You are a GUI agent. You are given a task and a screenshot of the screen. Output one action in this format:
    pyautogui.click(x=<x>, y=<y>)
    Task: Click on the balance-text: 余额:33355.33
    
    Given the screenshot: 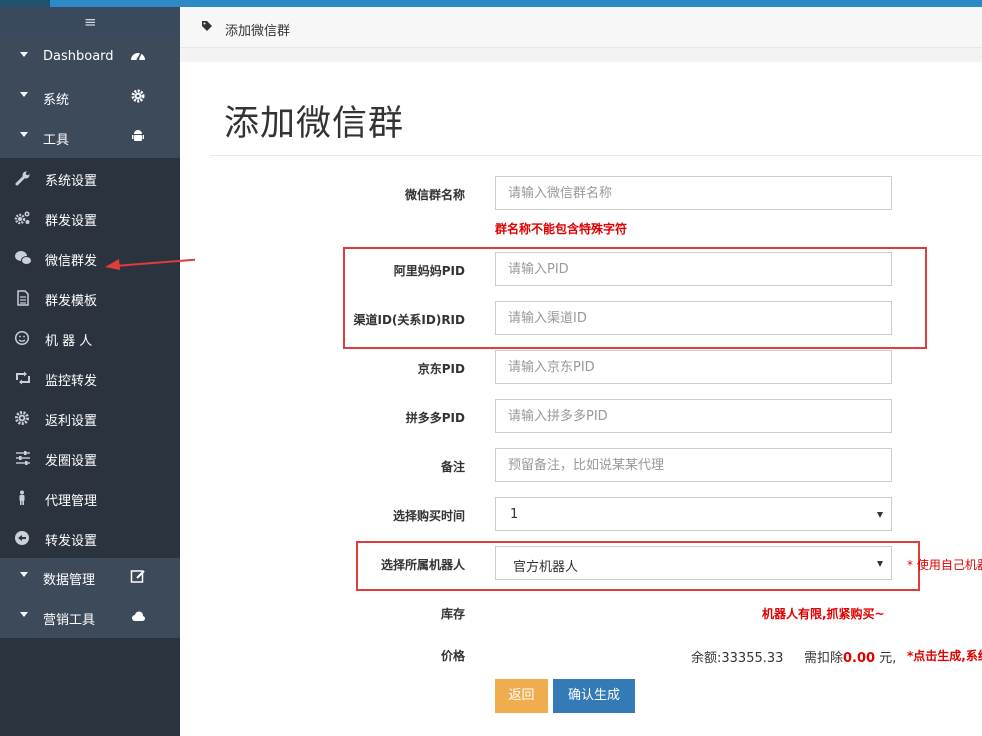 What is the action you would take?
    pyautogui.click(x=737, y=658)
    